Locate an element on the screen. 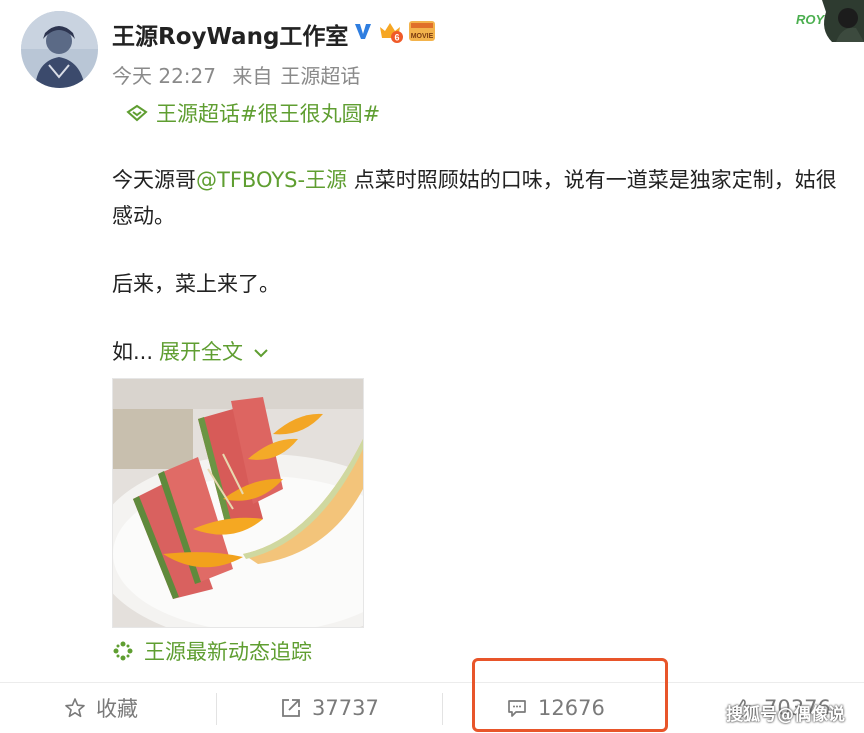 The height and width of the screenshot is (733, 864). star-icon is located at coordinates (75, 708).